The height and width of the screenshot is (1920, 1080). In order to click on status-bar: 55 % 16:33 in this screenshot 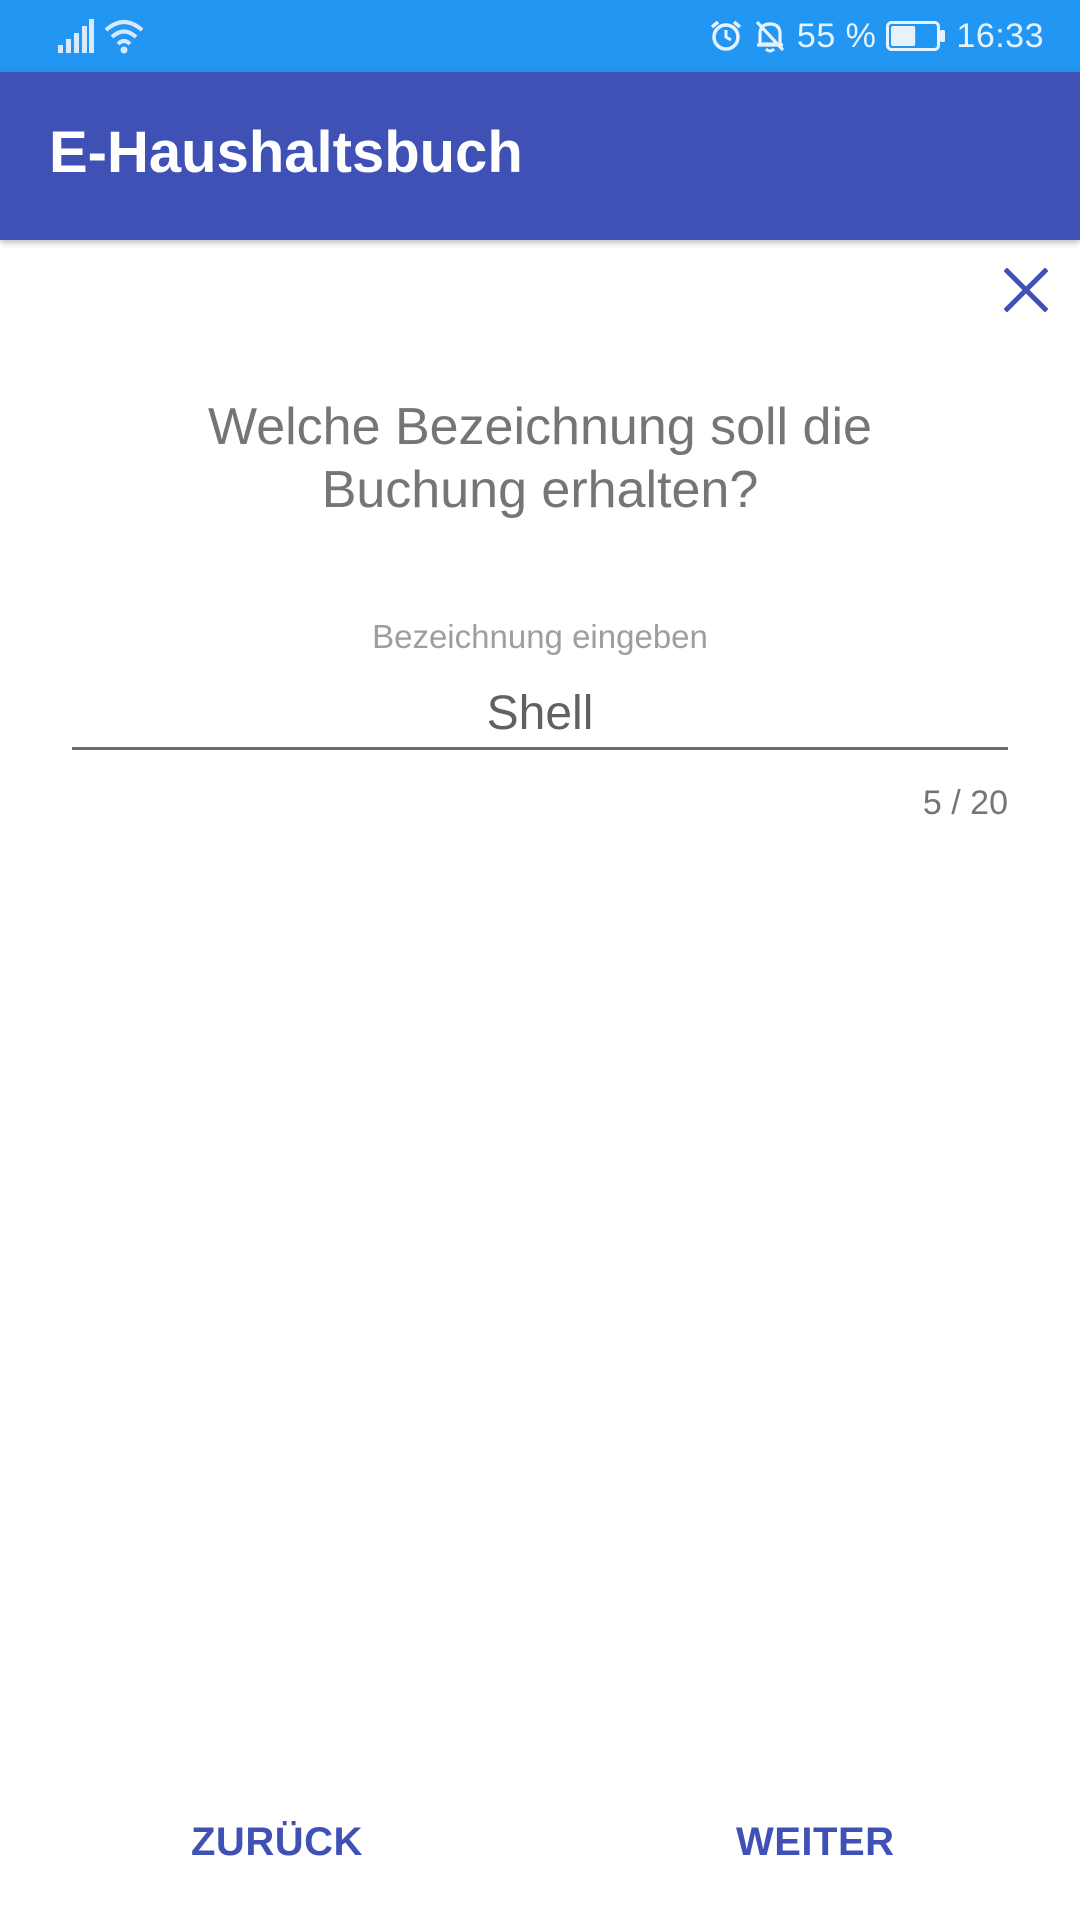, I will do `click(540, 36)`.